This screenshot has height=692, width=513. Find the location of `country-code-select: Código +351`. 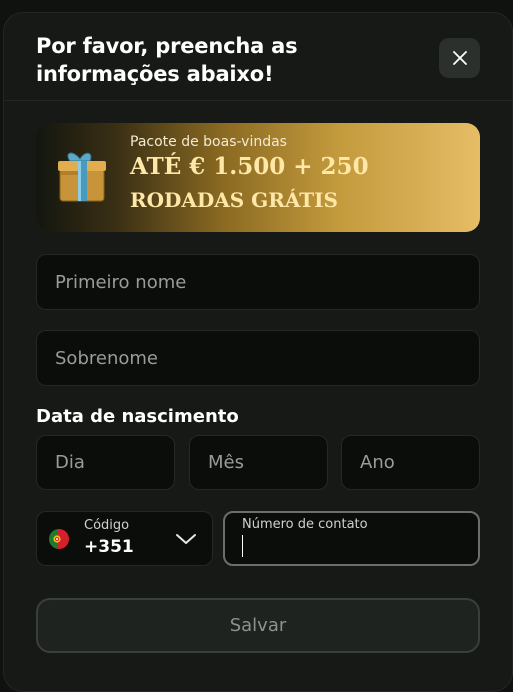

country-code-select: Código +351 is located at coordinates (124, 538).